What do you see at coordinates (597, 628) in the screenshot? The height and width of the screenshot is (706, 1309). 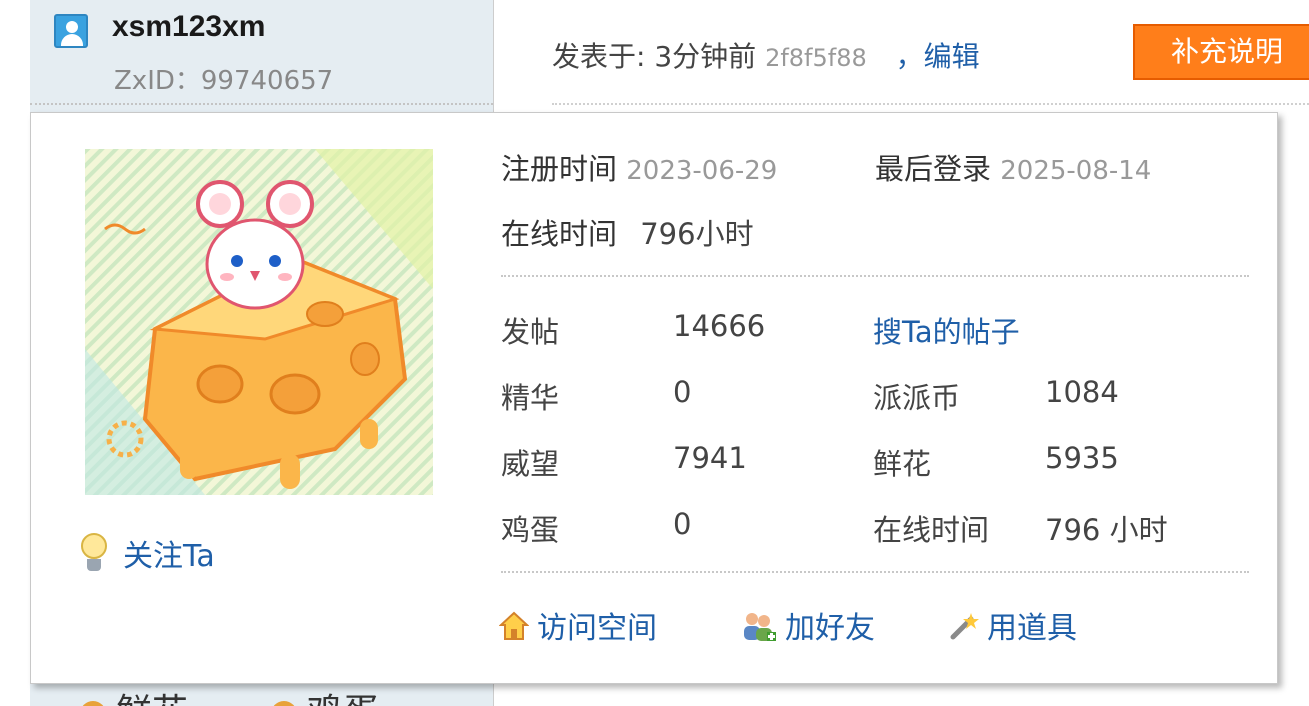 I see `visit-space-label: 访问空间` at bounding box center [597, 628].